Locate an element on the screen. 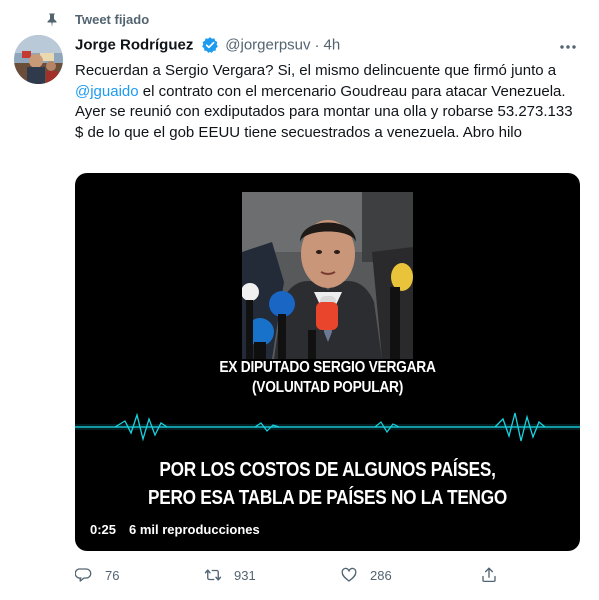 The height and width of the screenshot is (600, 599). more-options-icon is located at coordinates (568, 47).